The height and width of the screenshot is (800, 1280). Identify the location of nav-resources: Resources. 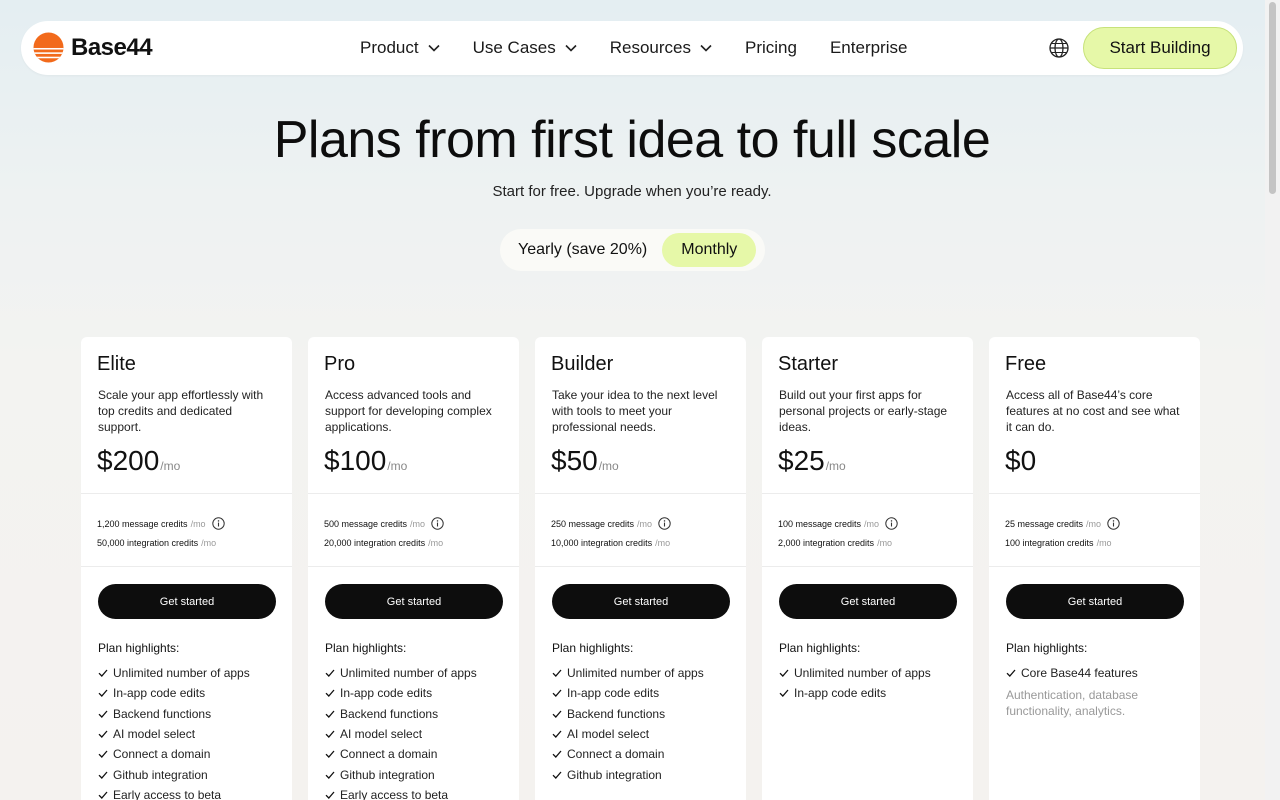
(661, 48).